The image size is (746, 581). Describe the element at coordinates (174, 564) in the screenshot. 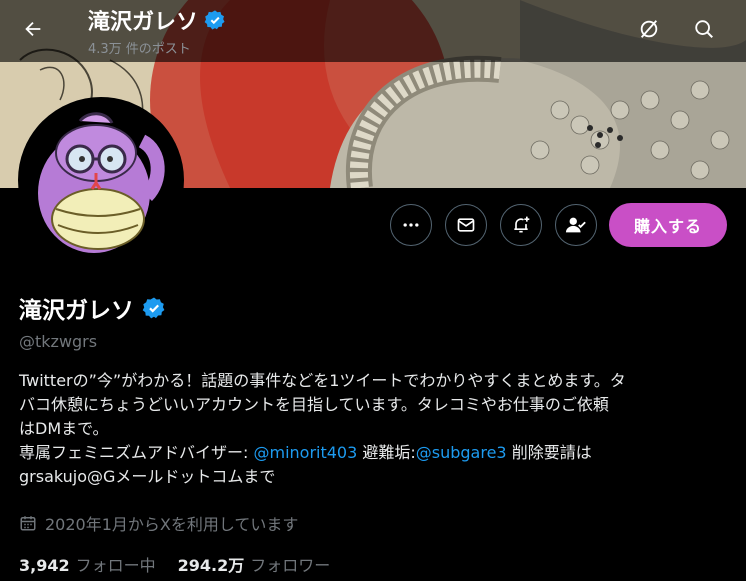

I see `follow-stats: 3,942 フォロー中 294.2万 フォロワー` at that location.